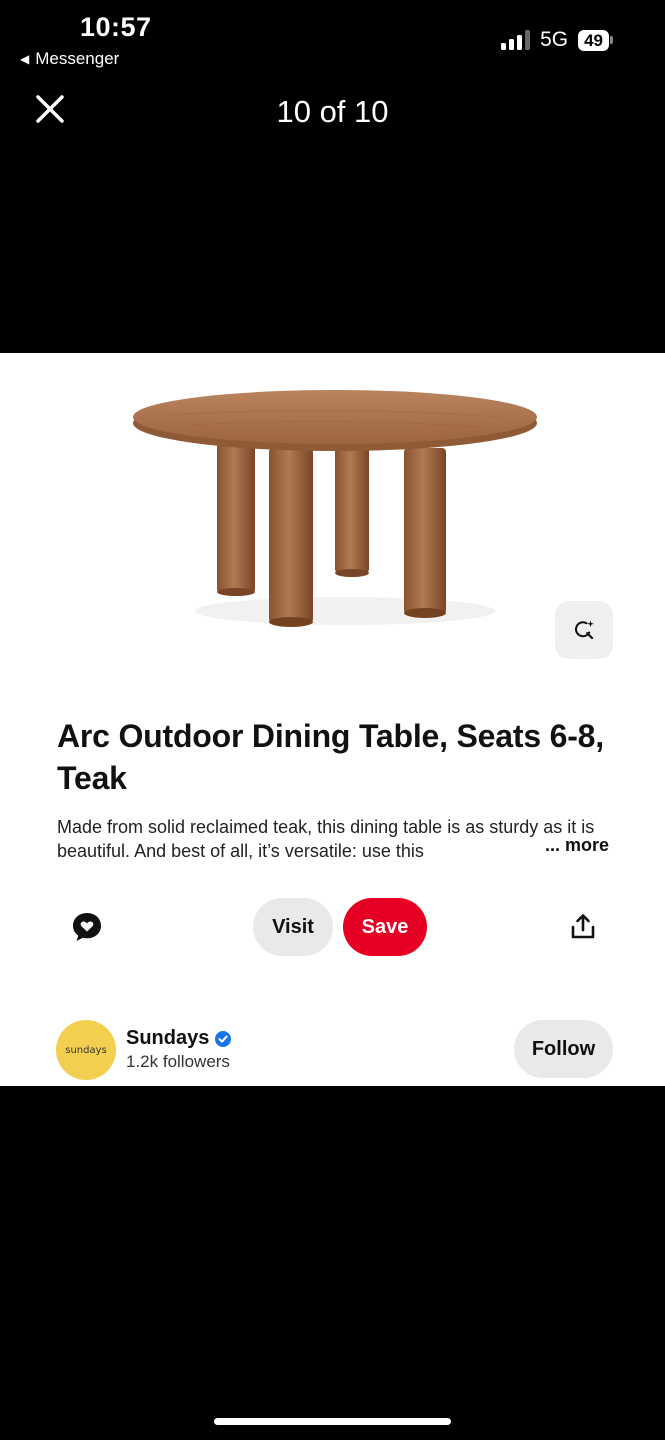  What do you see at coordinates (516, 40) in the screenshot?
I see `signal-icon` at bounding box center [516, 40].